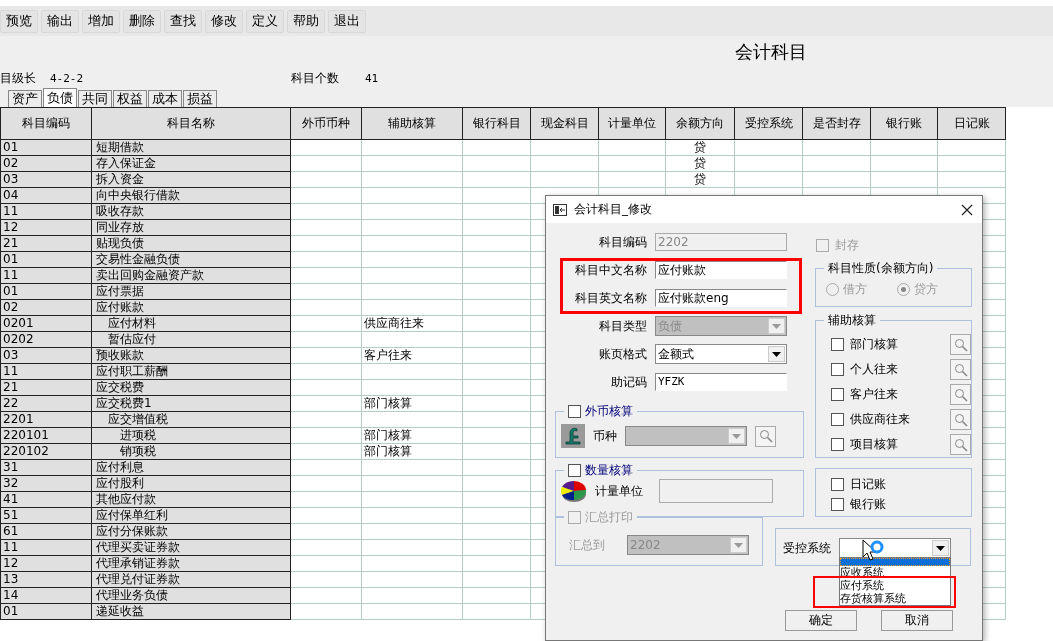 Image resolution: width=1053 pixels, height=641 pixels. What do you see at coordinates (632, 123) in the screenshot?
I see `column-header: 计量单位` at bounding box center [632, 123].